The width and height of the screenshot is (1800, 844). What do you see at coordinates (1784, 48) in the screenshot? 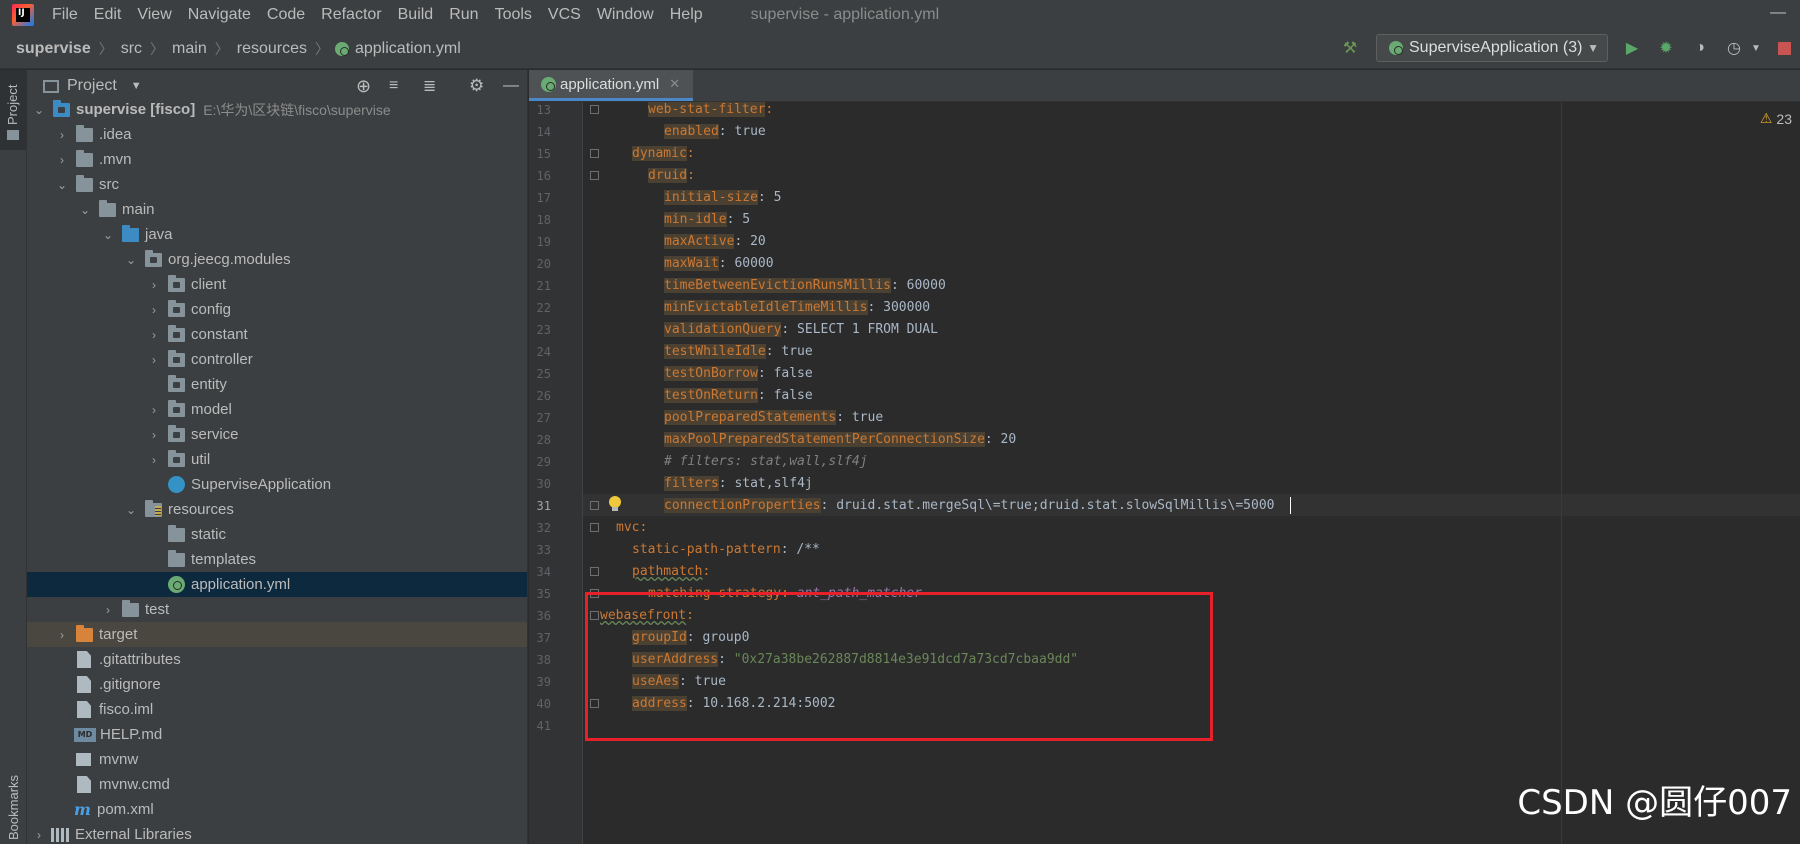
I see `stop-icon` at bounding box center [1784, 48].